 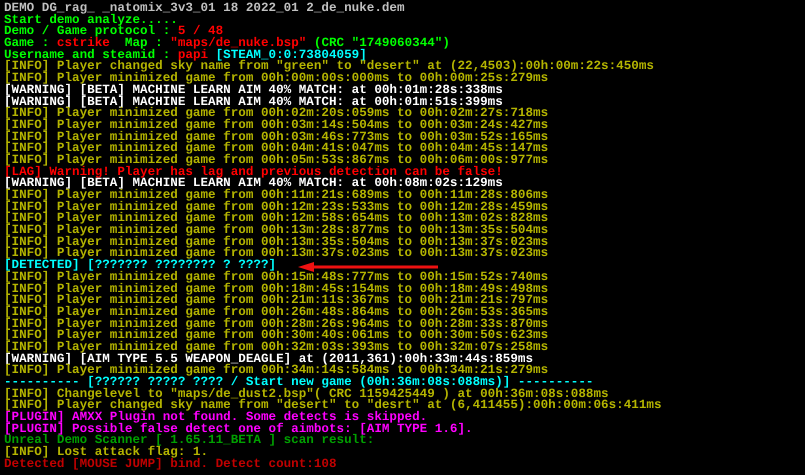 What do you see at coordinates (382, 44) in the screenshot?
I see `log-text: (CRC "1749060344")` at bounding box center [382, 44].